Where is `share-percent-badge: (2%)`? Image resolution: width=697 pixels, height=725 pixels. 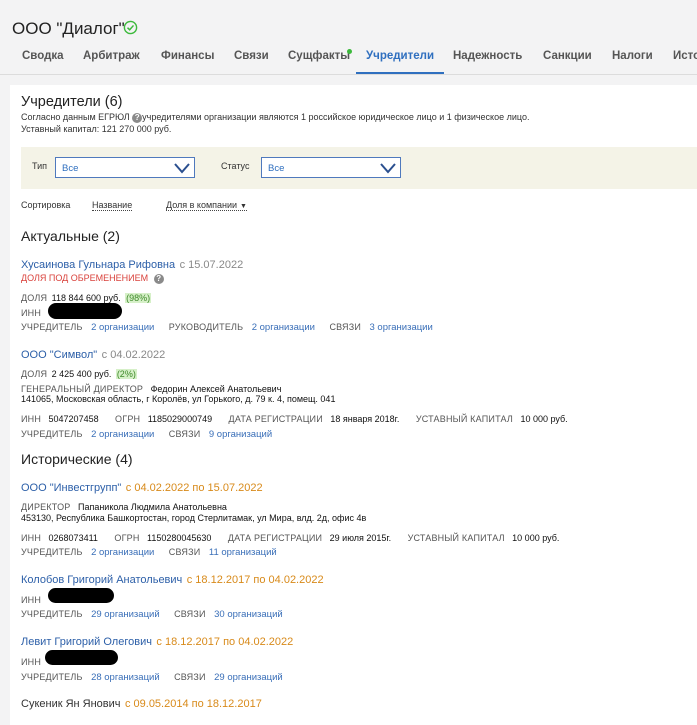 share-percent-badge: (2%) is located at coordinates (126, 374).